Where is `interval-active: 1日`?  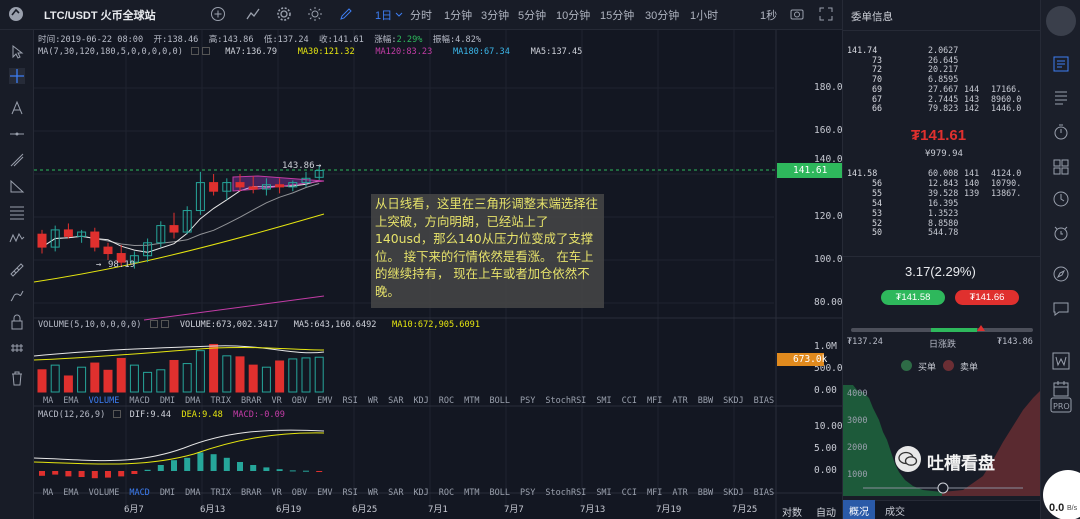 interval-active: 1日 is located at coordinates (383, 15).